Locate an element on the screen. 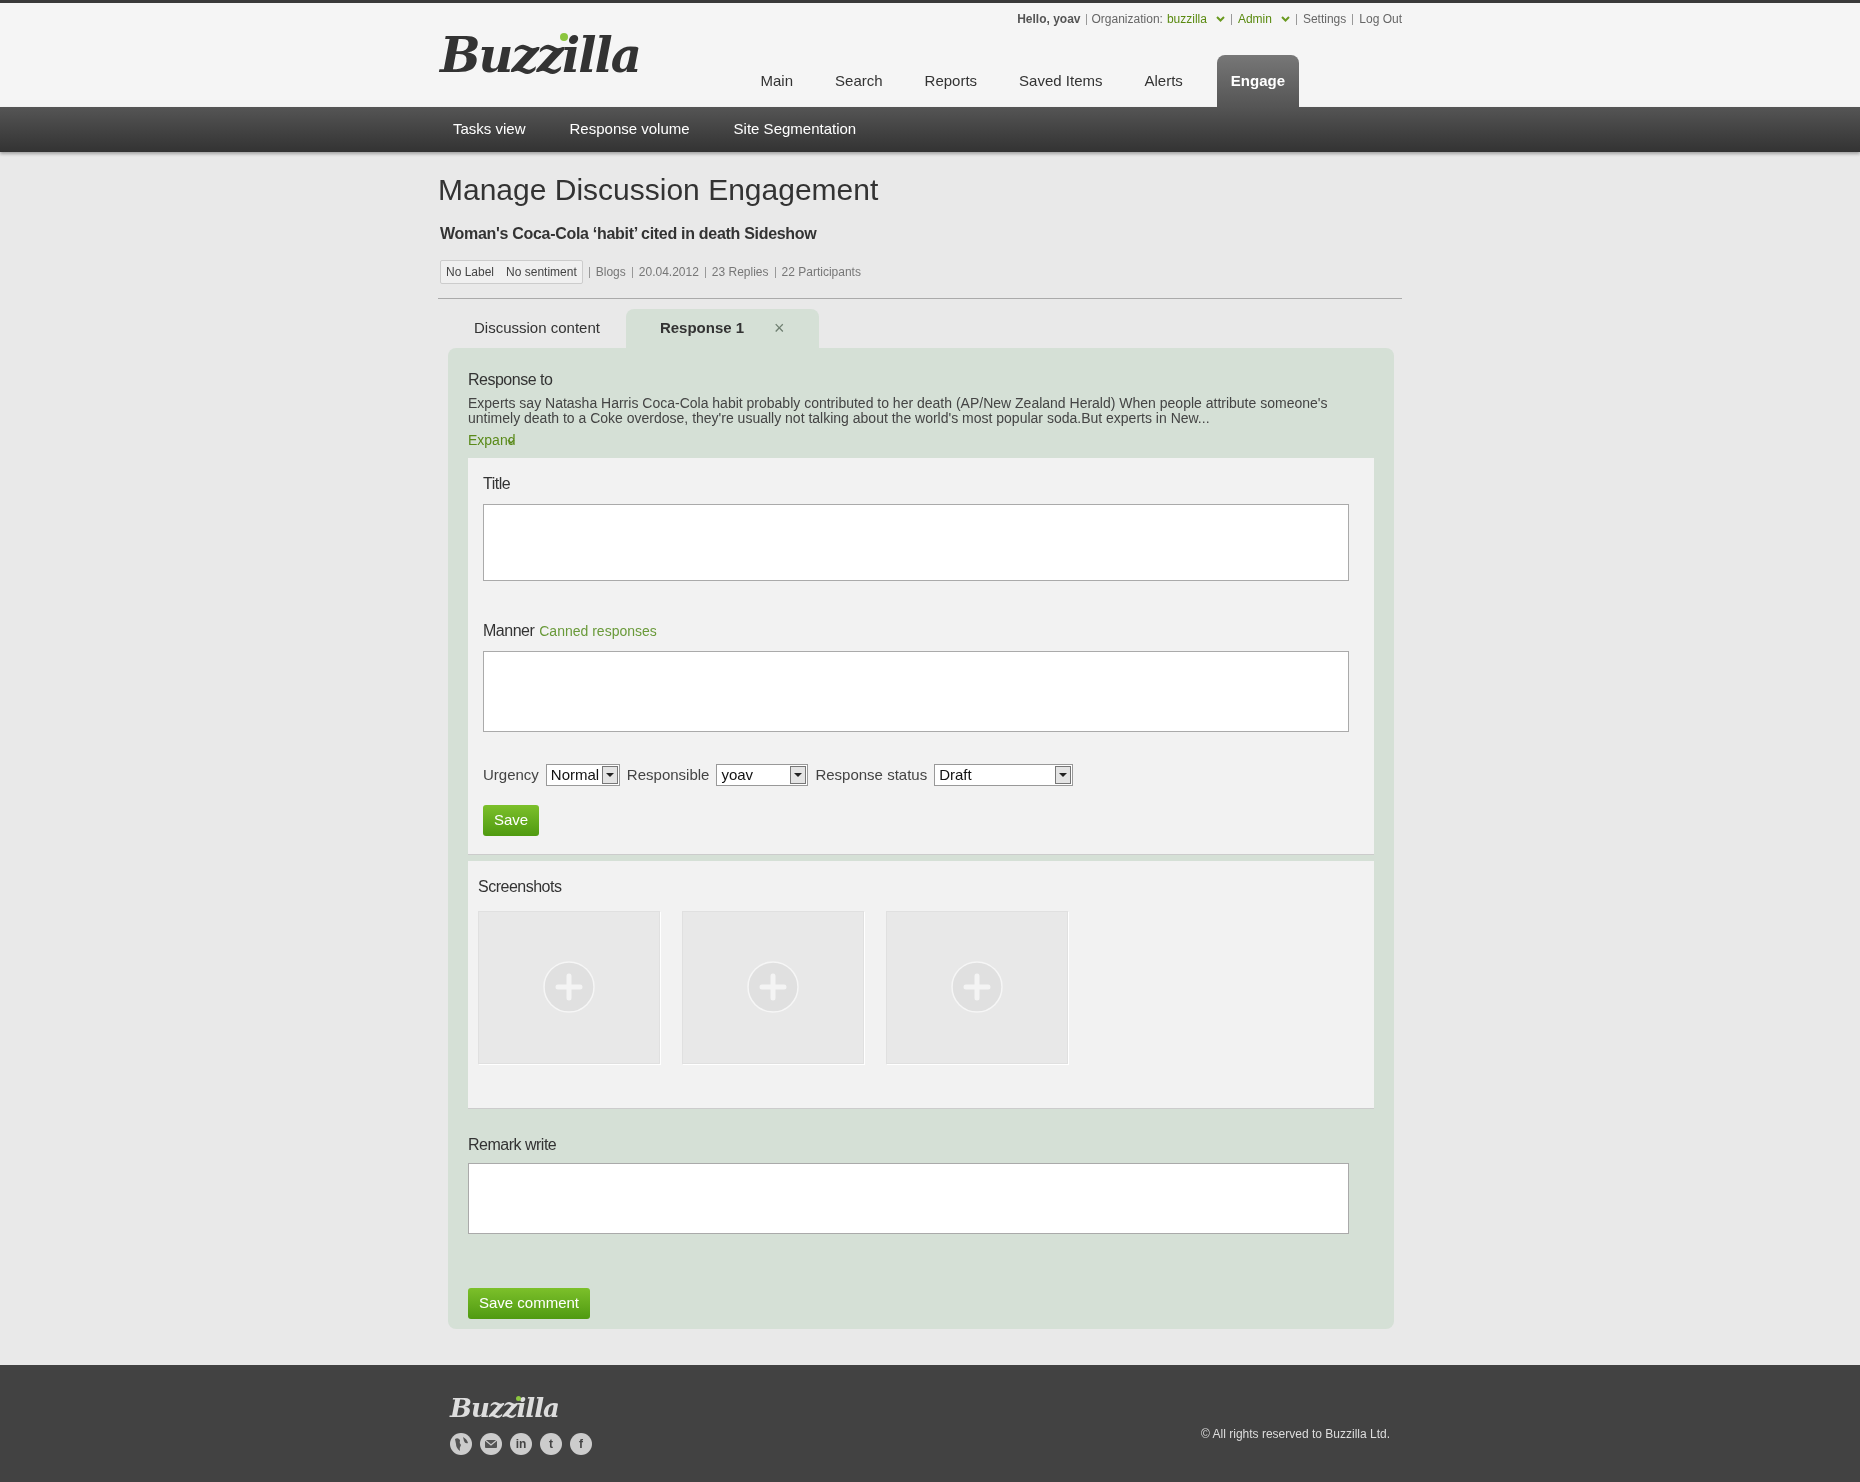 Image resolution: width=1860 pixels, height=1482 pixels. social-link: t is located at coordinates (551, 1444).